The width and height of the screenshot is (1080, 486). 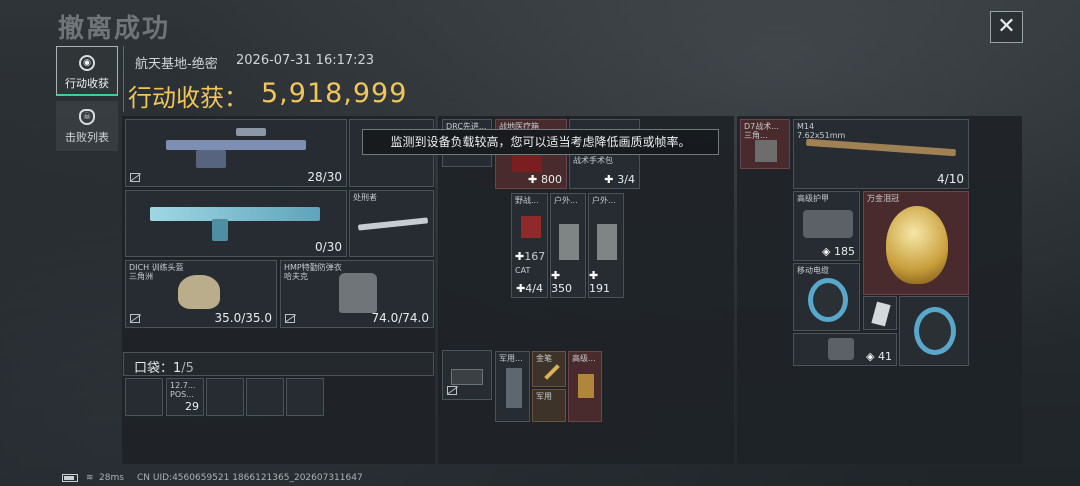 I want to click on cat-value: ✚4/4, so click(x=529, y=288).